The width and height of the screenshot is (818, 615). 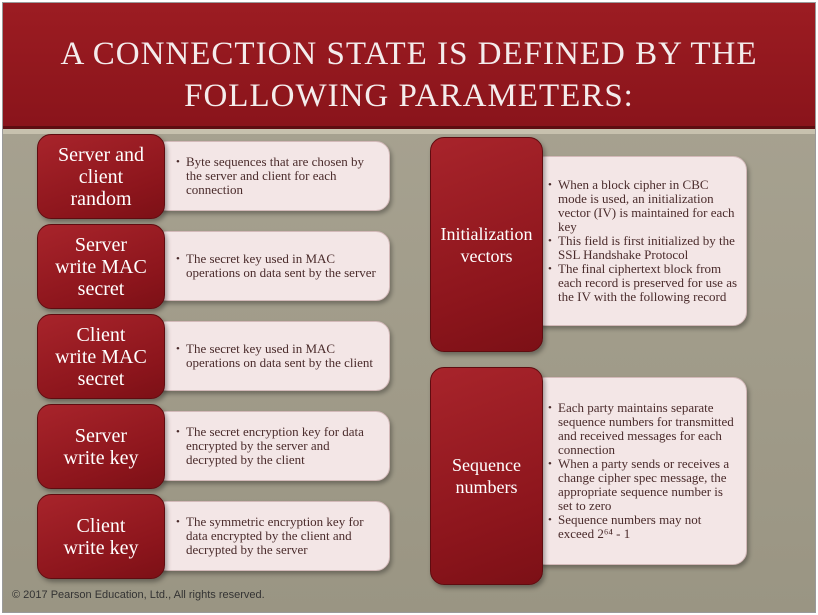 What do you see at coordinates (101, 176) in the screenshot?
I see `label-server-client-random: Server and client random` at bounding box center [101, 176].